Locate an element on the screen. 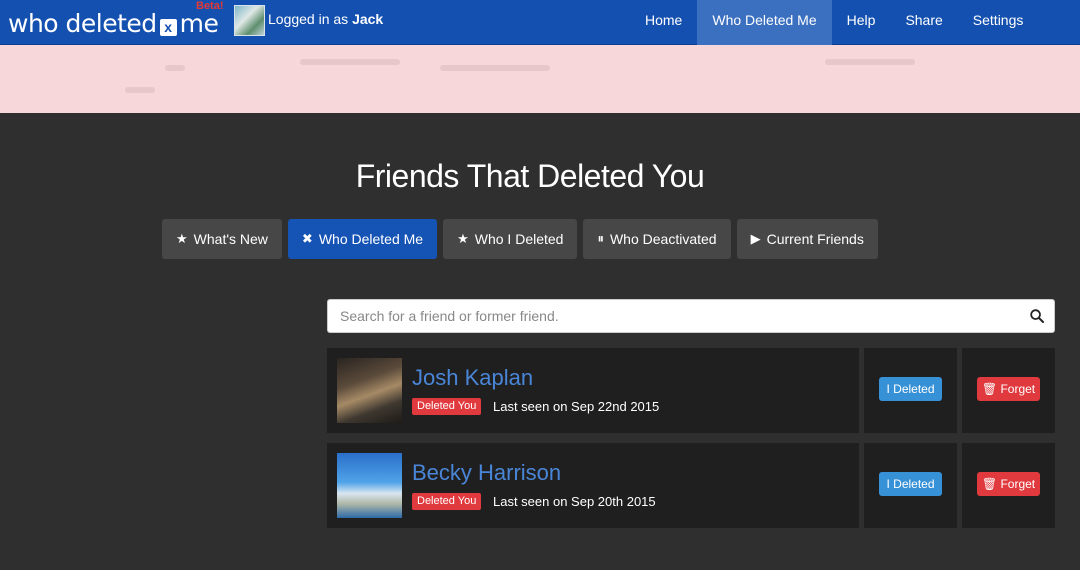 Image resolution: width=1080 pixels, height=570 pixels. play-icon: ▶ is located at coordinates (755, 238).